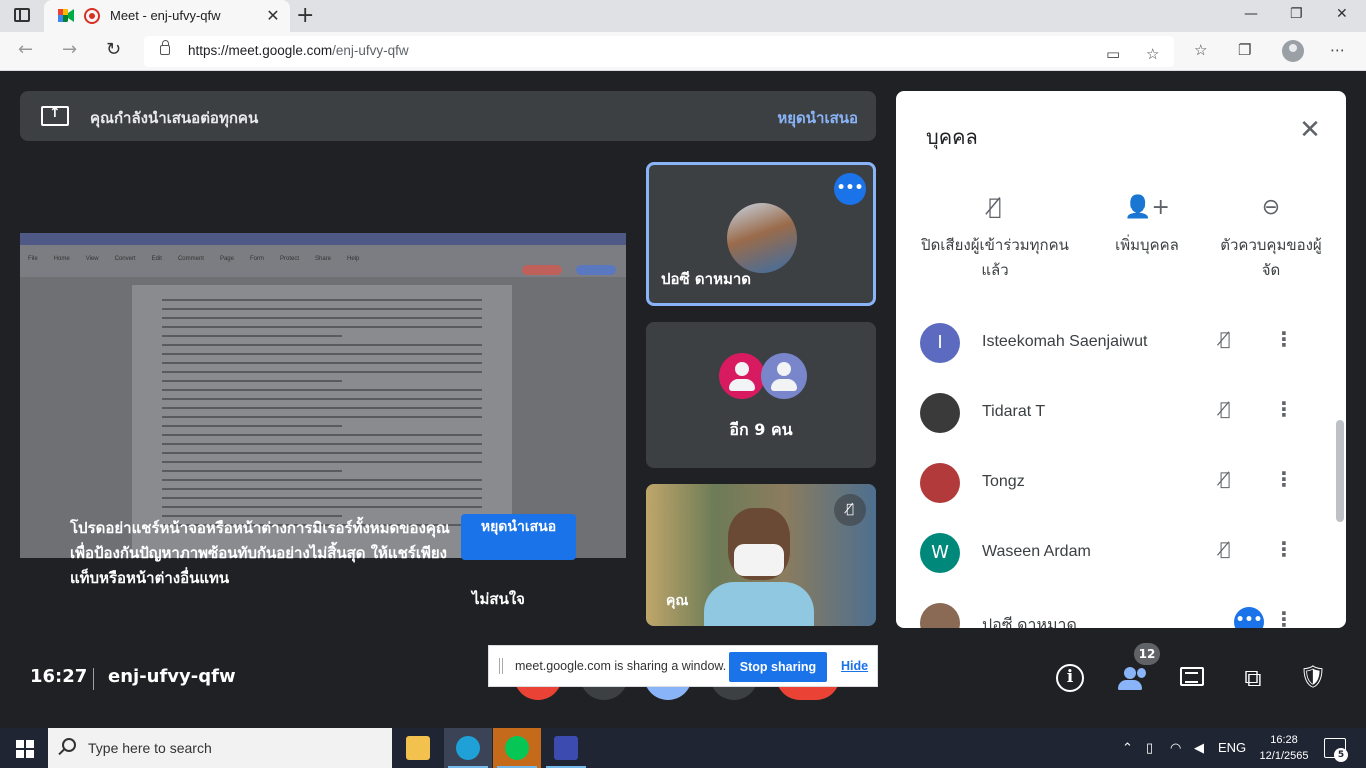 This screenshot has width=1366, height=768. I want to click on windows-start-icon, so click(25, 749).